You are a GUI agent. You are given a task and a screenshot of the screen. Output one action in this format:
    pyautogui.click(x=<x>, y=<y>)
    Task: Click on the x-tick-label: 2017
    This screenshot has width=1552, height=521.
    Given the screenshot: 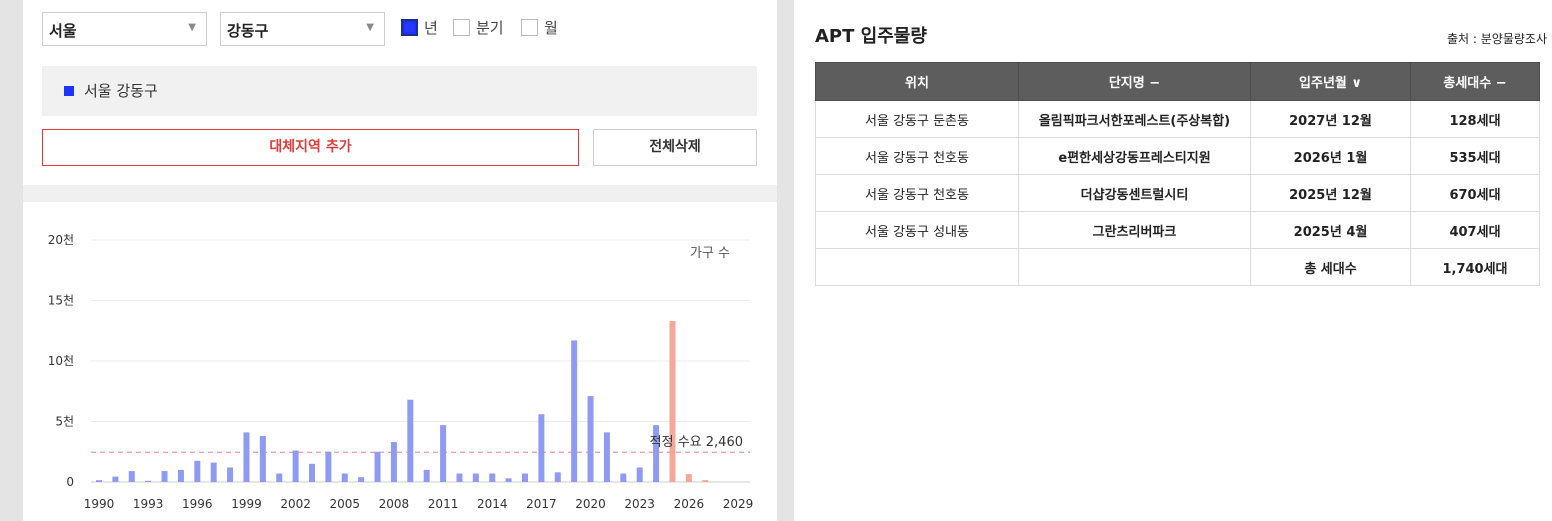 What is the action you would take?
    pyautogui.click(x=541, y=504)
    